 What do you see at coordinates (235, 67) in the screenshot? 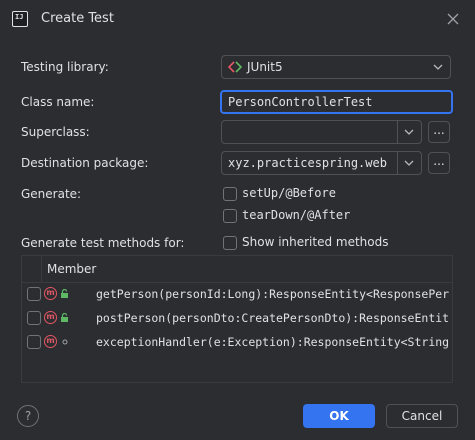
I see `junit-icon` at bounding box center [235, 67].